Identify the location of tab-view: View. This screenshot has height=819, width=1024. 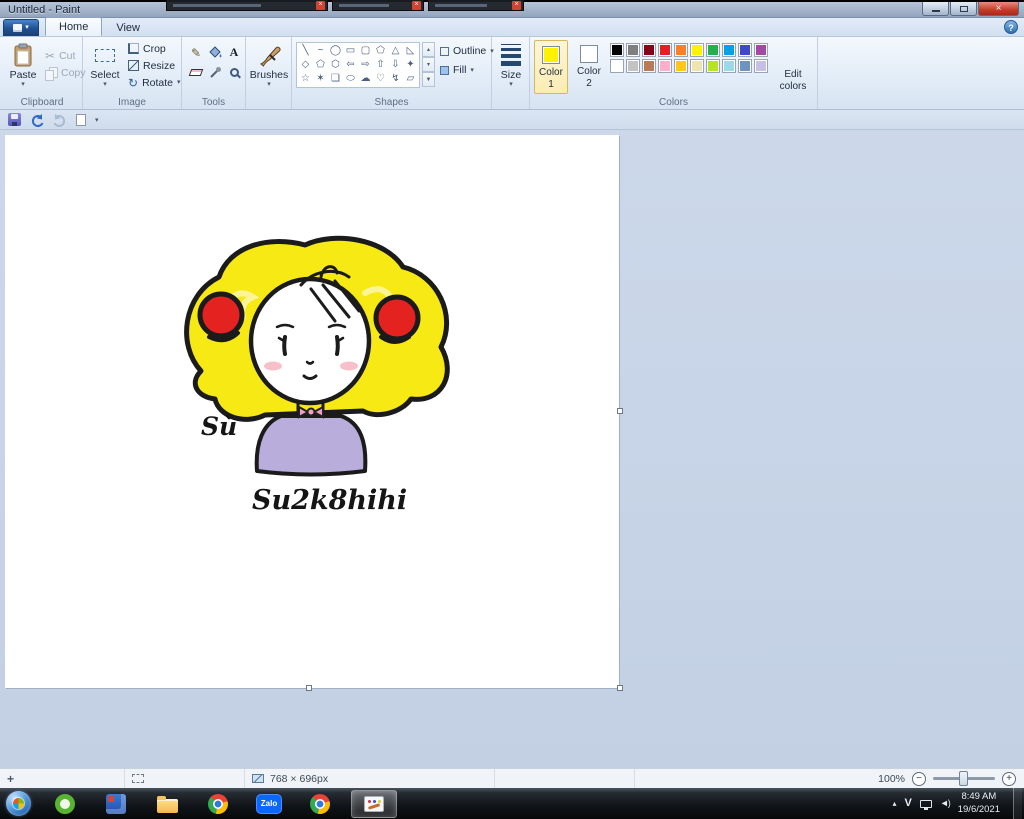
(128, 27).